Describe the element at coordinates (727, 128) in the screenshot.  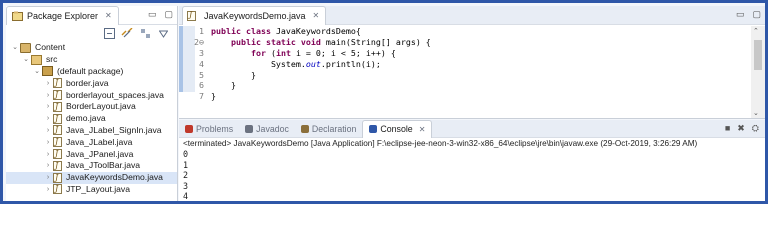
I see `stop-icon: ■` at that location.